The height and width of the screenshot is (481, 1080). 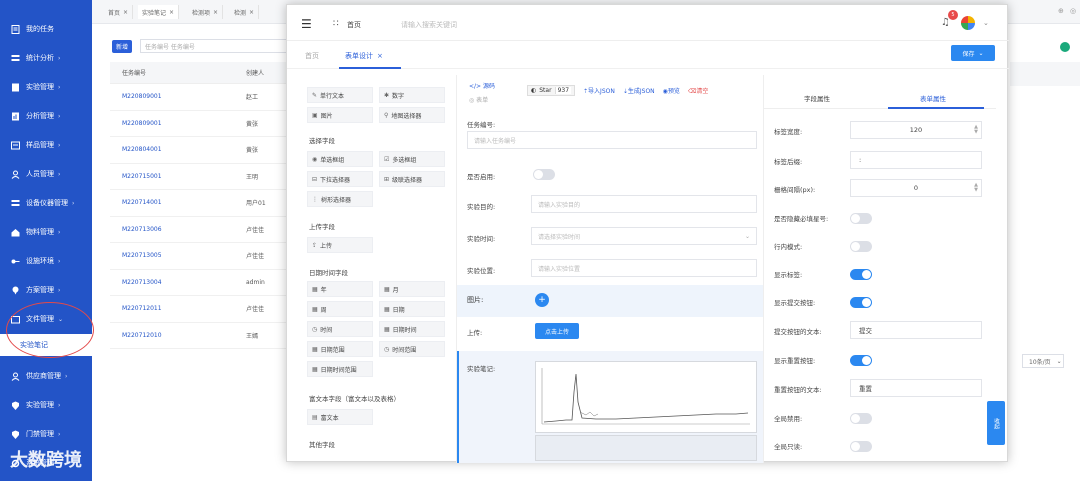 I want to click on reset-text-input: 重置, so click(x=916, y=388).